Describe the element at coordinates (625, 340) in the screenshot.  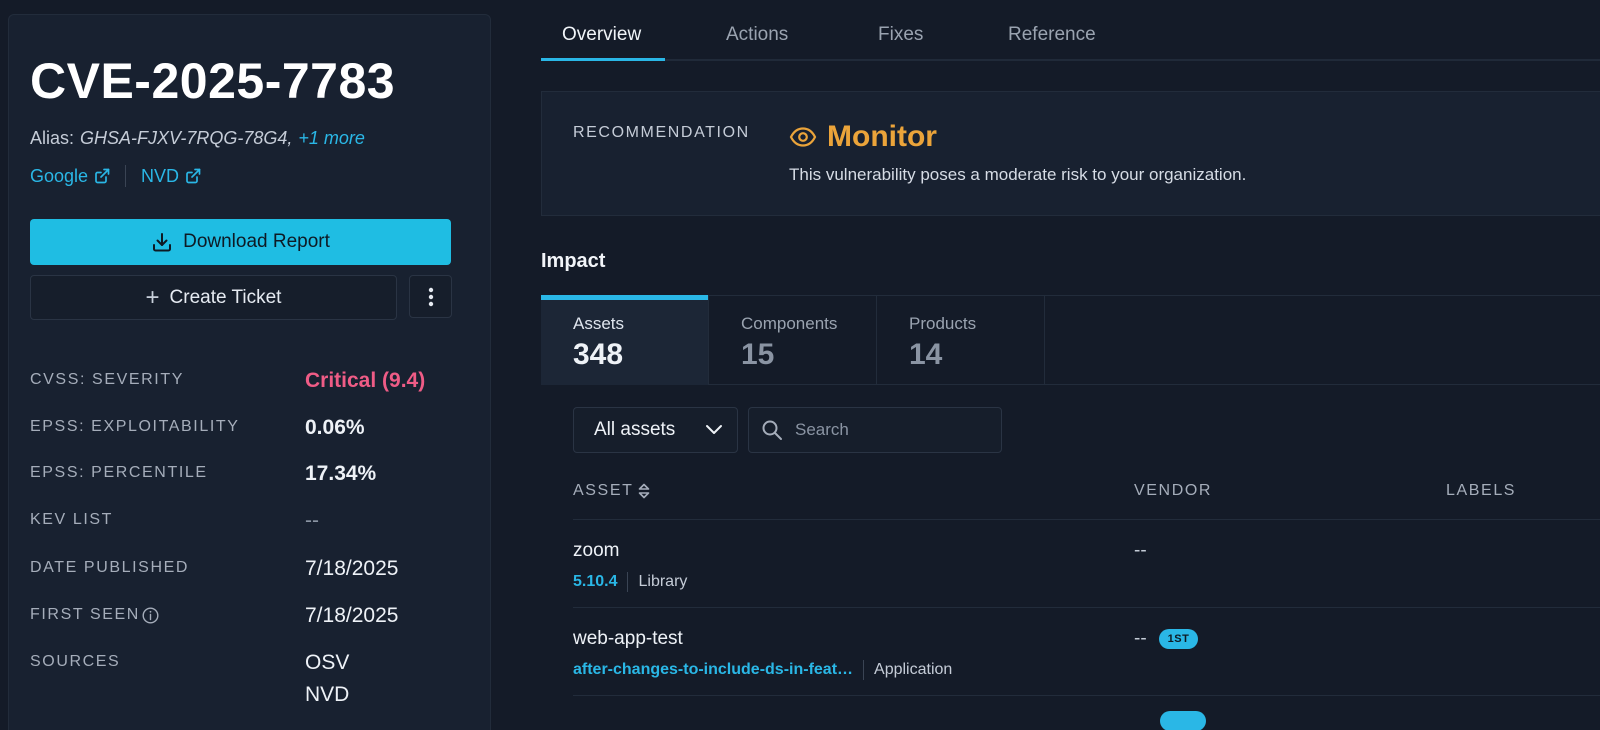
I see `stat-tab-assets: Assets 348` at that location.